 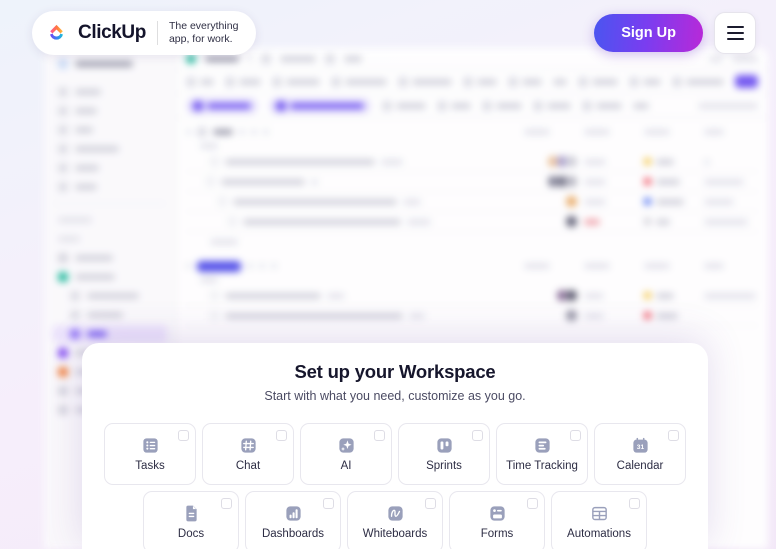 I want to click on feature-card-ai: AI, so click(x=346, y=454).